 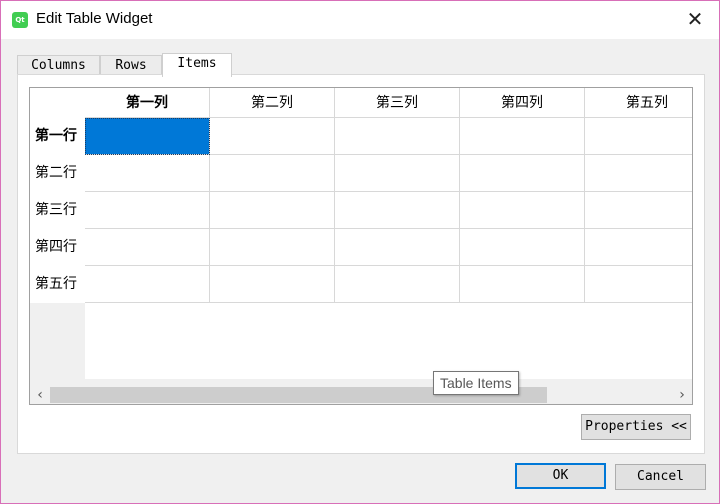 I want to click on column-header: 第三列, so click(x=397, y=103).